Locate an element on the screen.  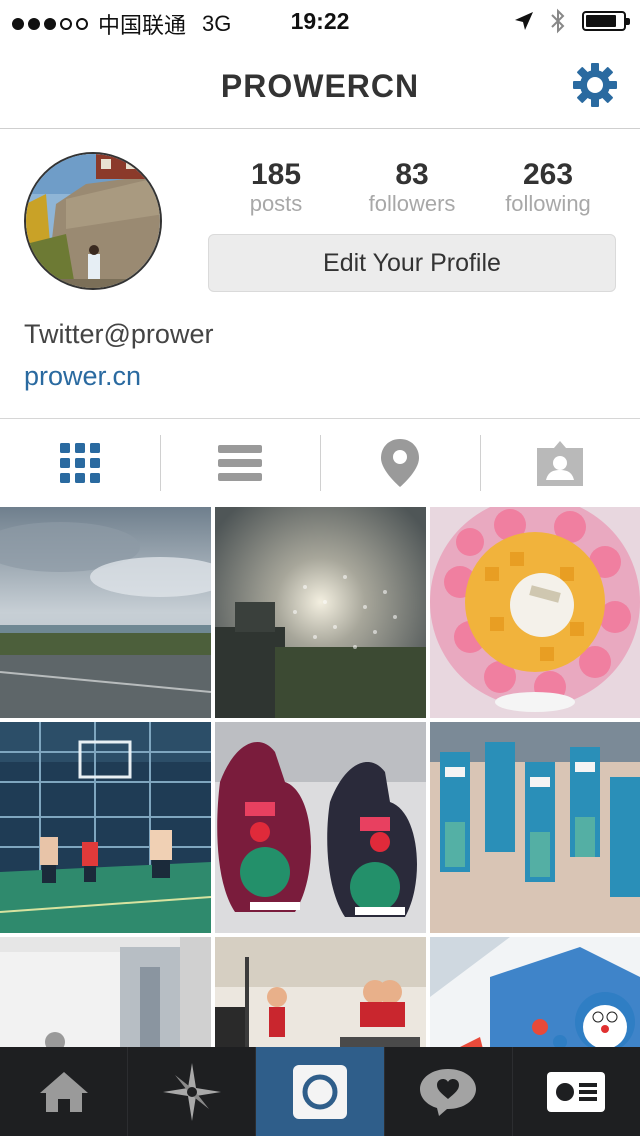
tagged-person-icon is located at coordinates (560, 463).